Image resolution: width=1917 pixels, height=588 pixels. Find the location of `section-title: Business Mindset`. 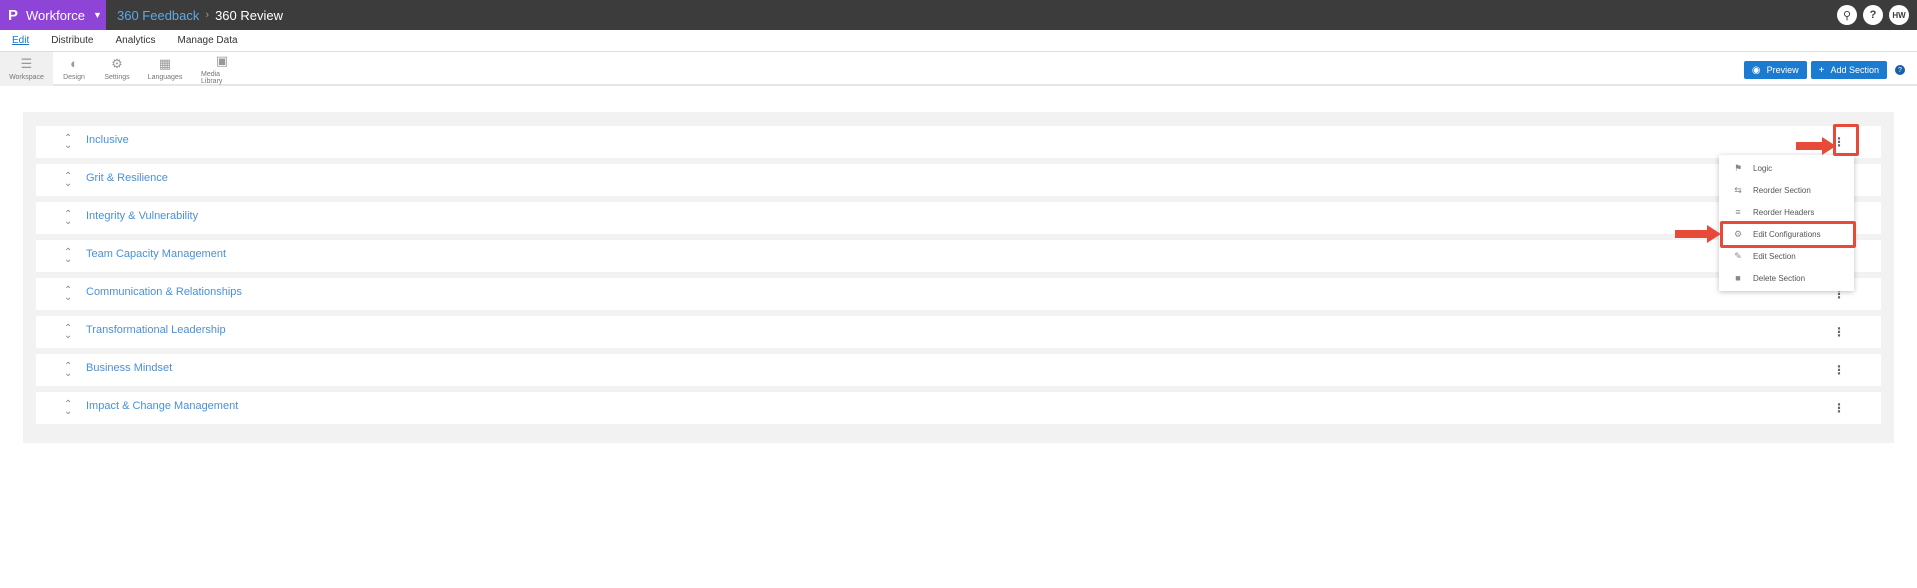

section-title: Business Mindset is located at coordinates (129, 368).